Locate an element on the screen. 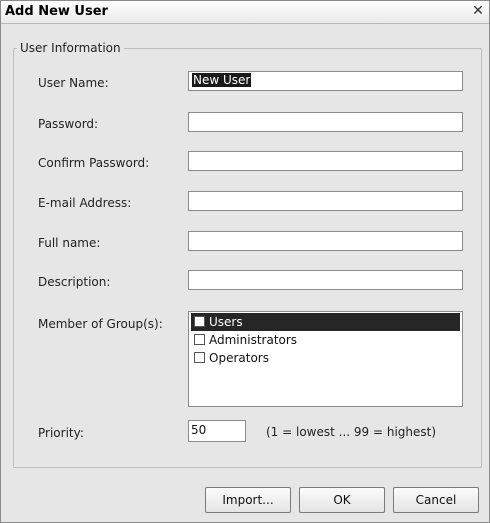  group-item-label: Operators is located at coordinates (239, 358).